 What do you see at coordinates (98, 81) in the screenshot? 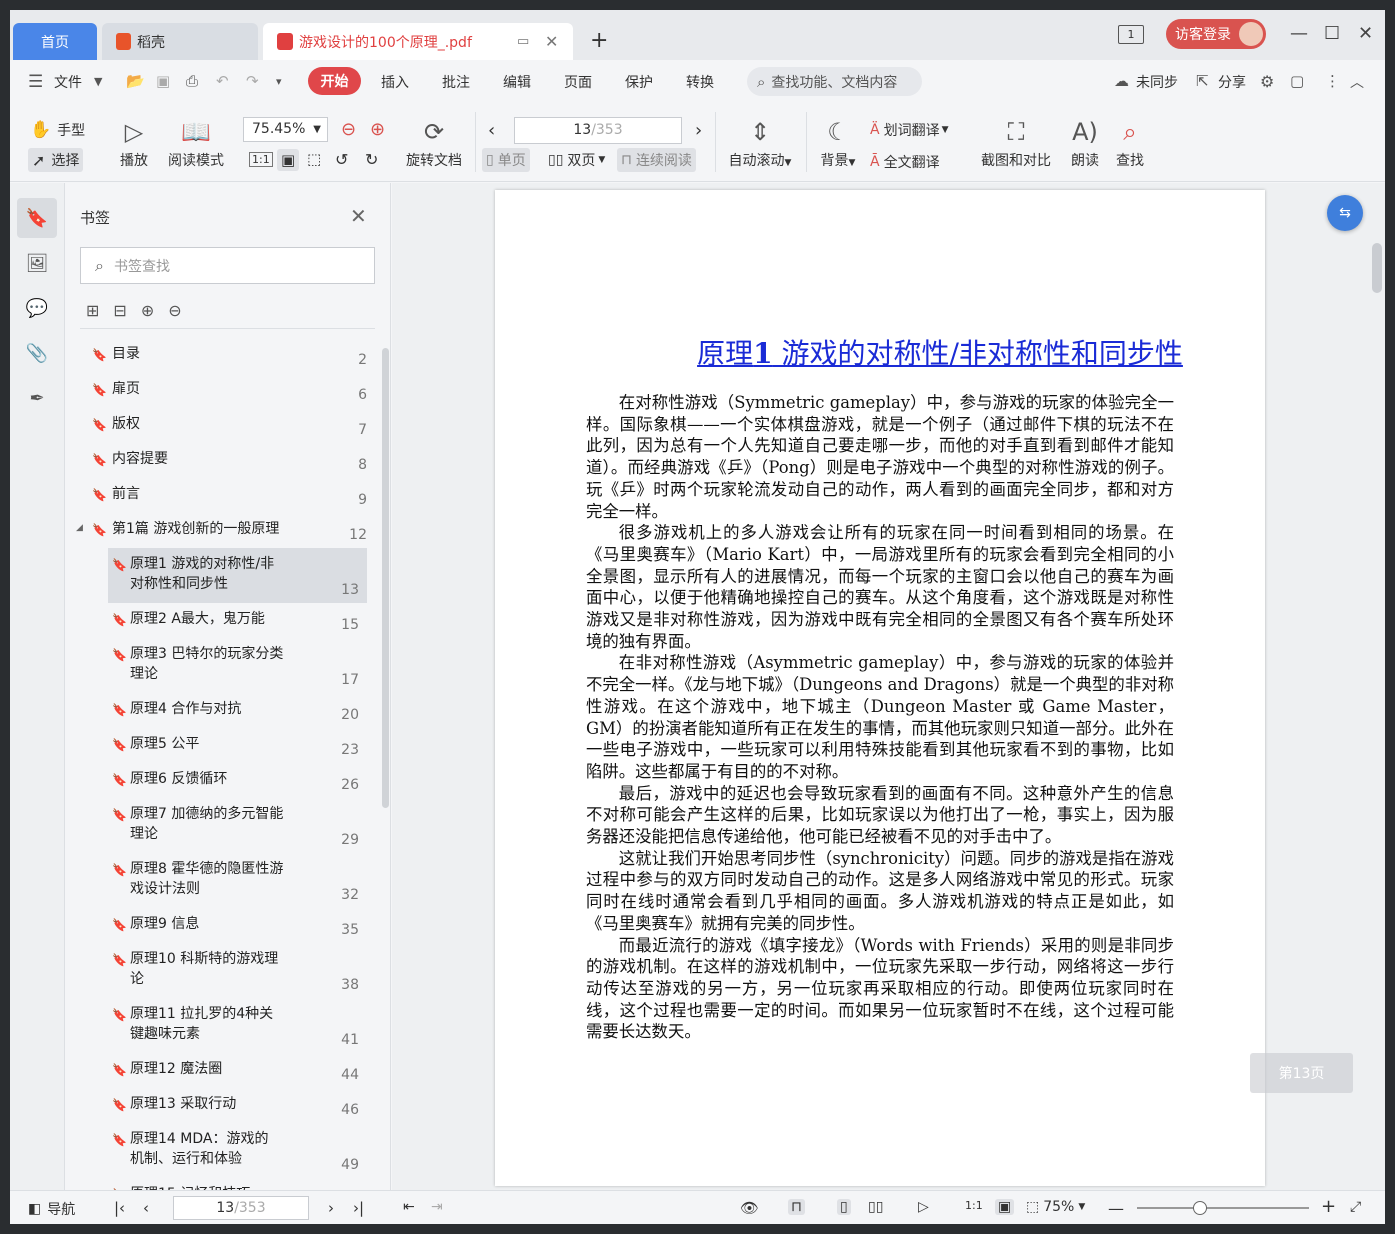
I see `chevron-down-icon: ▼` at bounding box center [98, 81].